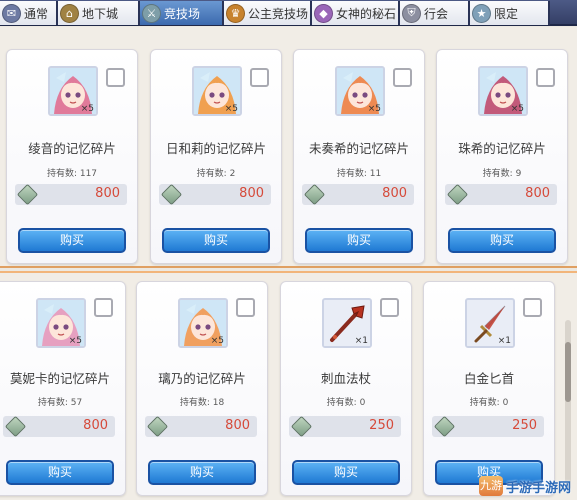 The image size is (577, 500). I want to click on owned-count: 持有数: 18, so click(202, 401).